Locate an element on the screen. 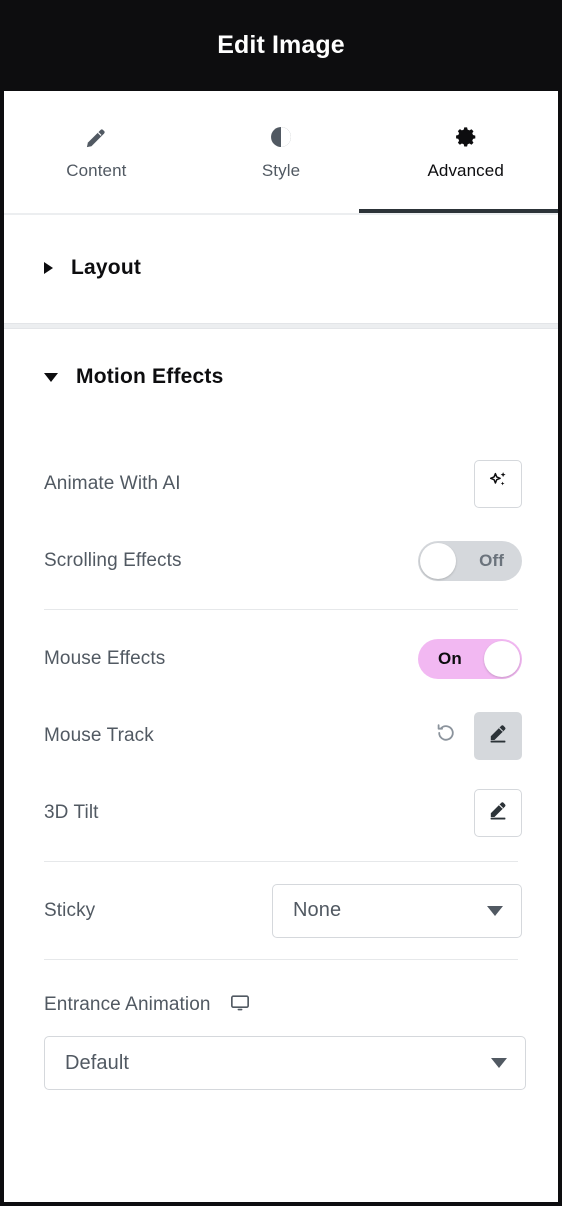 Image resolution: width=562 pixels, height=1206 pixels. 3d-tilt-edit-button is located at coordinates (498, 812).